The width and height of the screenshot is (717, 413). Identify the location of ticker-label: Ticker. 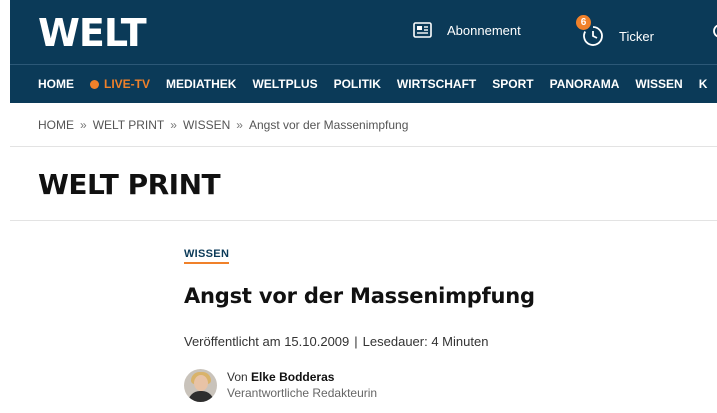
(636, 36).